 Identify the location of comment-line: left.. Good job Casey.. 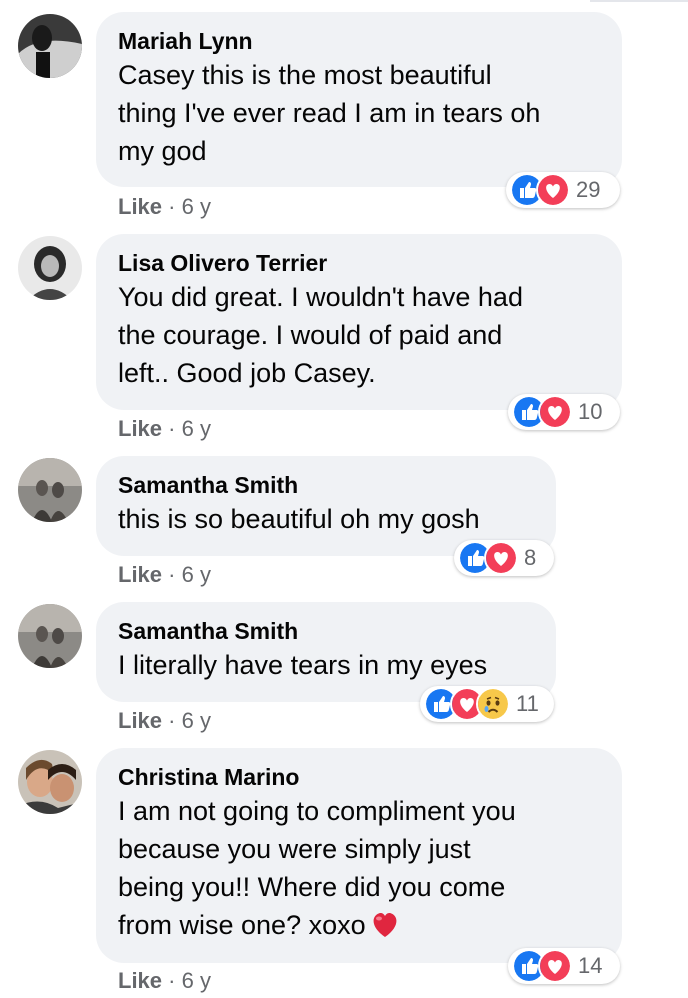
(247, 373).